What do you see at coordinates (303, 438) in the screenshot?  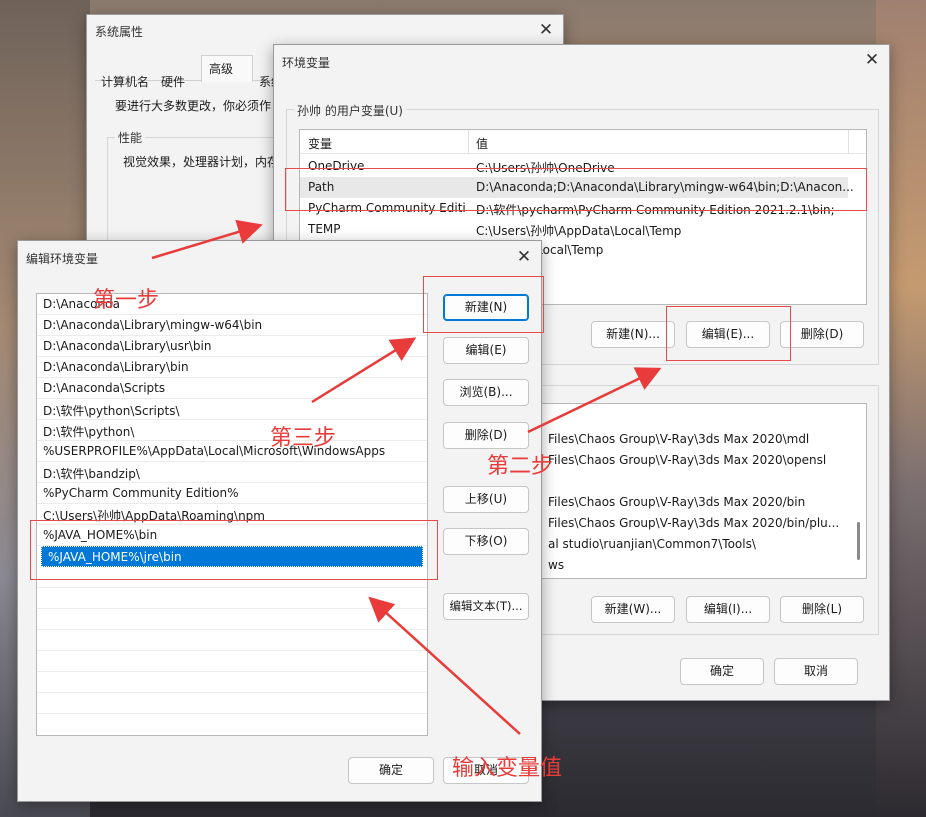 I see `annotation-step3: 第三步` at bounding box center [303, 438].